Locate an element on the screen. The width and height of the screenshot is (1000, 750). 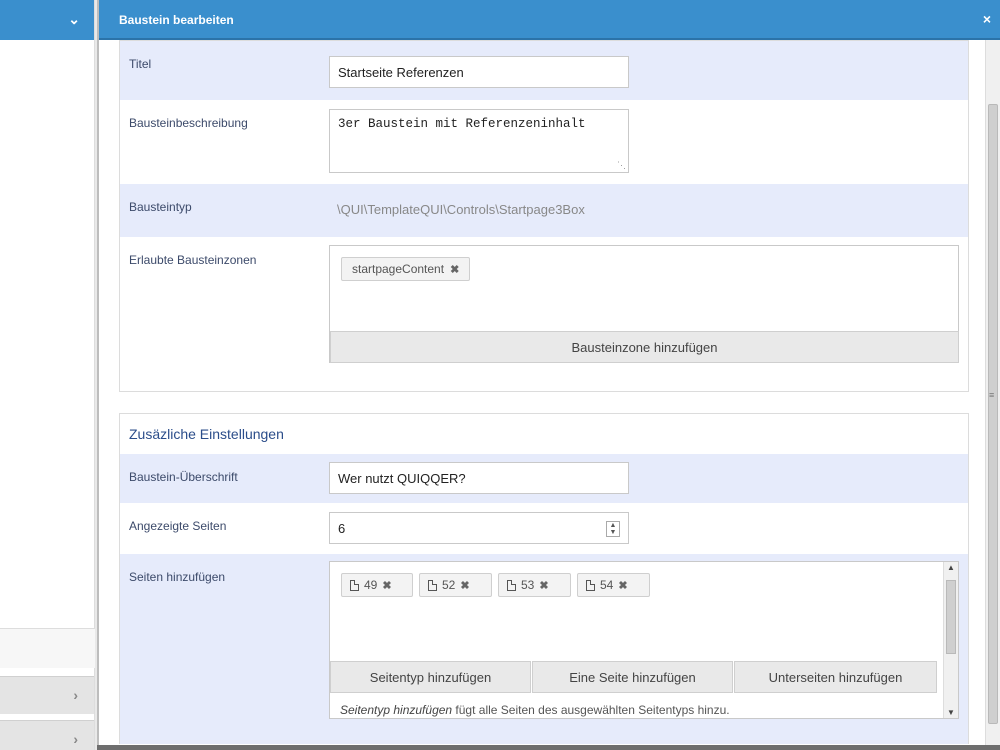
extra-settings-title: Zusäzliche Einstellungen is located at coordinates (206, 434).